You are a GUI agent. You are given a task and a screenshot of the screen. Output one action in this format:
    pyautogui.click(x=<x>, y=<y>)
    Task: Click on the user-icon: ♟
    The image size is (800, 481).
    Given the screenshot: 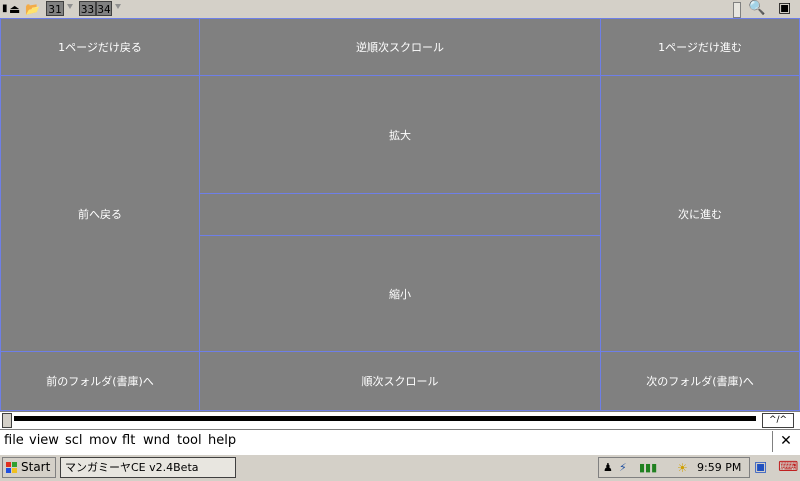 What is the action you would take?
    pyautogui.click(x=608, y=468)
    